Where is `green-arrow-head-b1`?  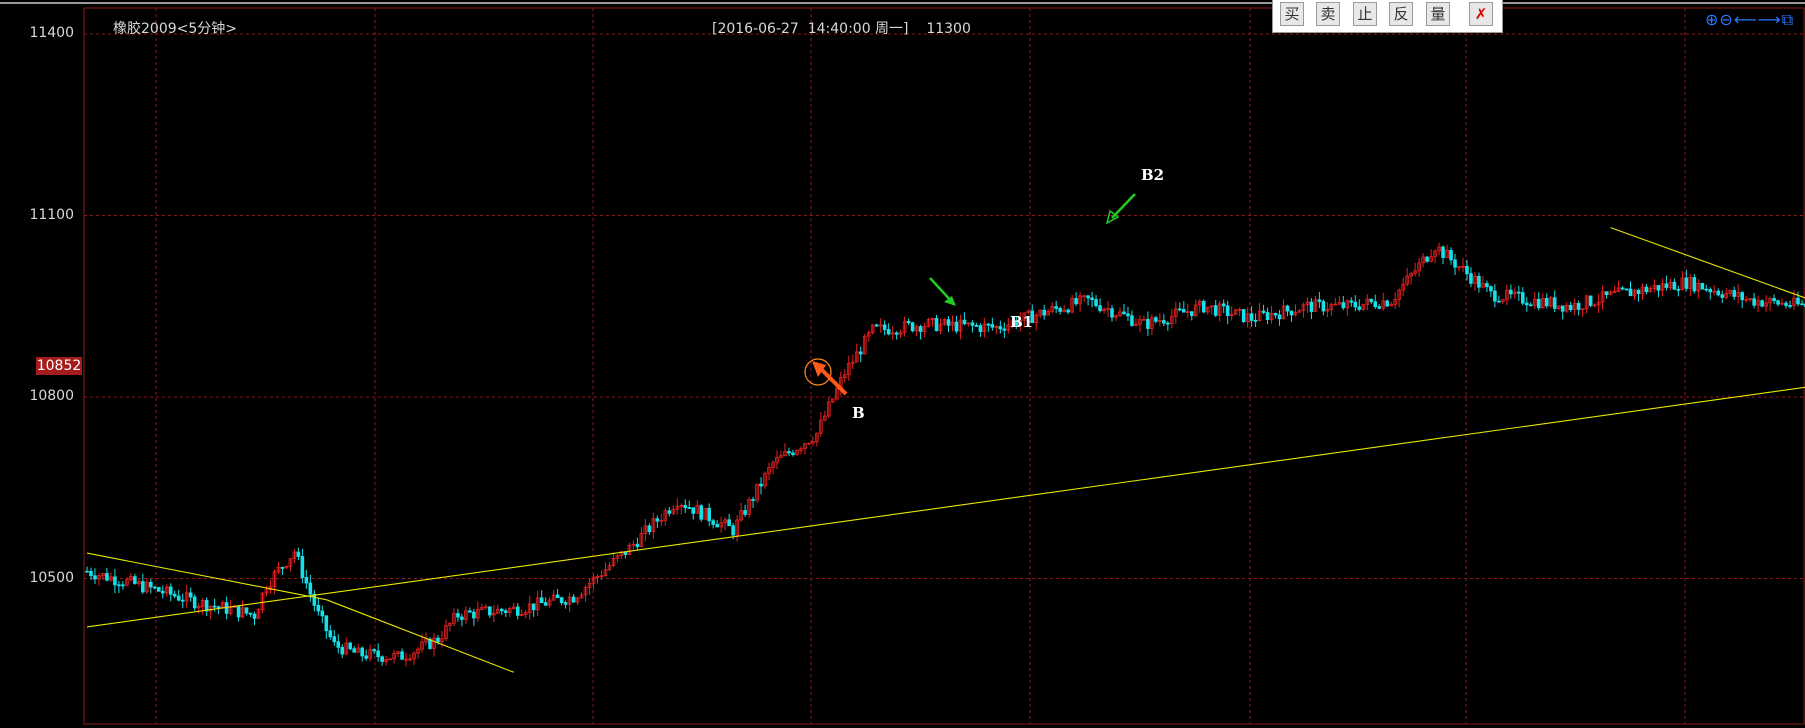 green-arrow-head-b1 is located at coordinates (950, 301).